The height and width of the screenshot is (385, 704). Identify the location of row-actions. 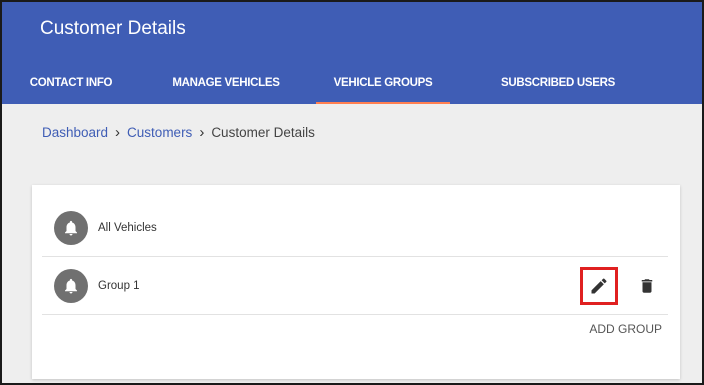
(624, 286).